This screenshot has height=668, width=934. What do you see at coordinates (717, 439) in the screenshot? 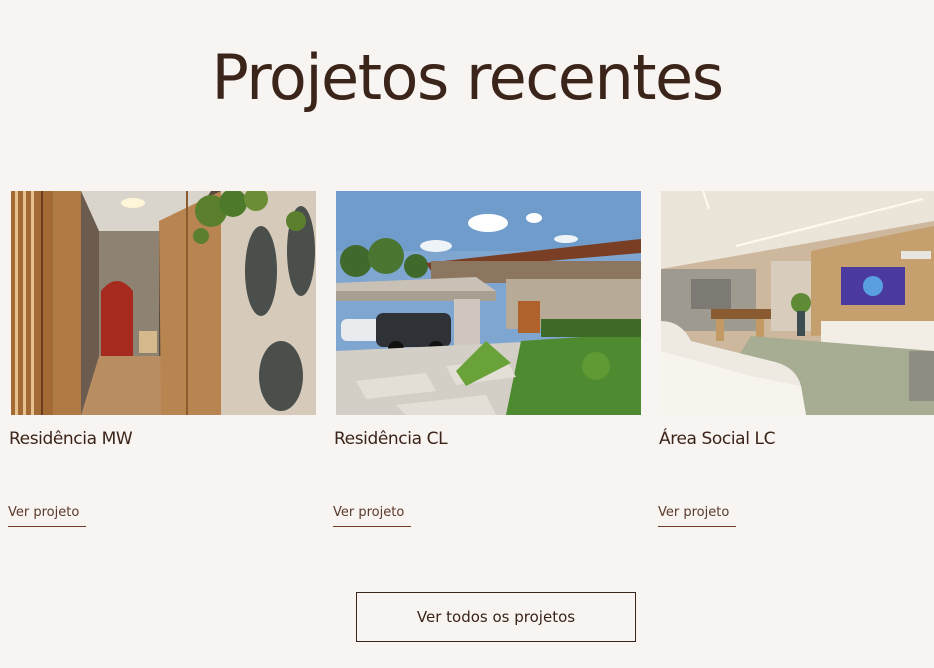
I see `project-name: Área Social LC` at bounding box center [717, 439].